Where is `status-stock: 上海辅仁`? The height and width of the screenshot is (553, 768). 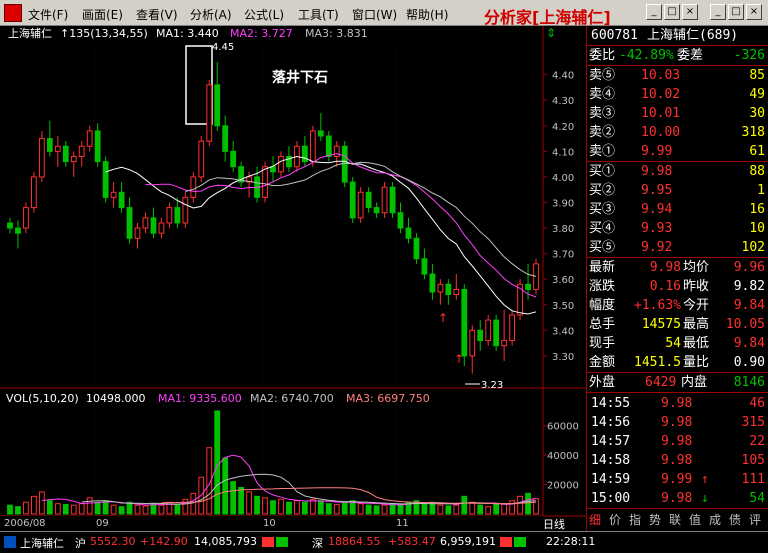
status-stock: 上海辅仁 is located at coordinates (42, 543).